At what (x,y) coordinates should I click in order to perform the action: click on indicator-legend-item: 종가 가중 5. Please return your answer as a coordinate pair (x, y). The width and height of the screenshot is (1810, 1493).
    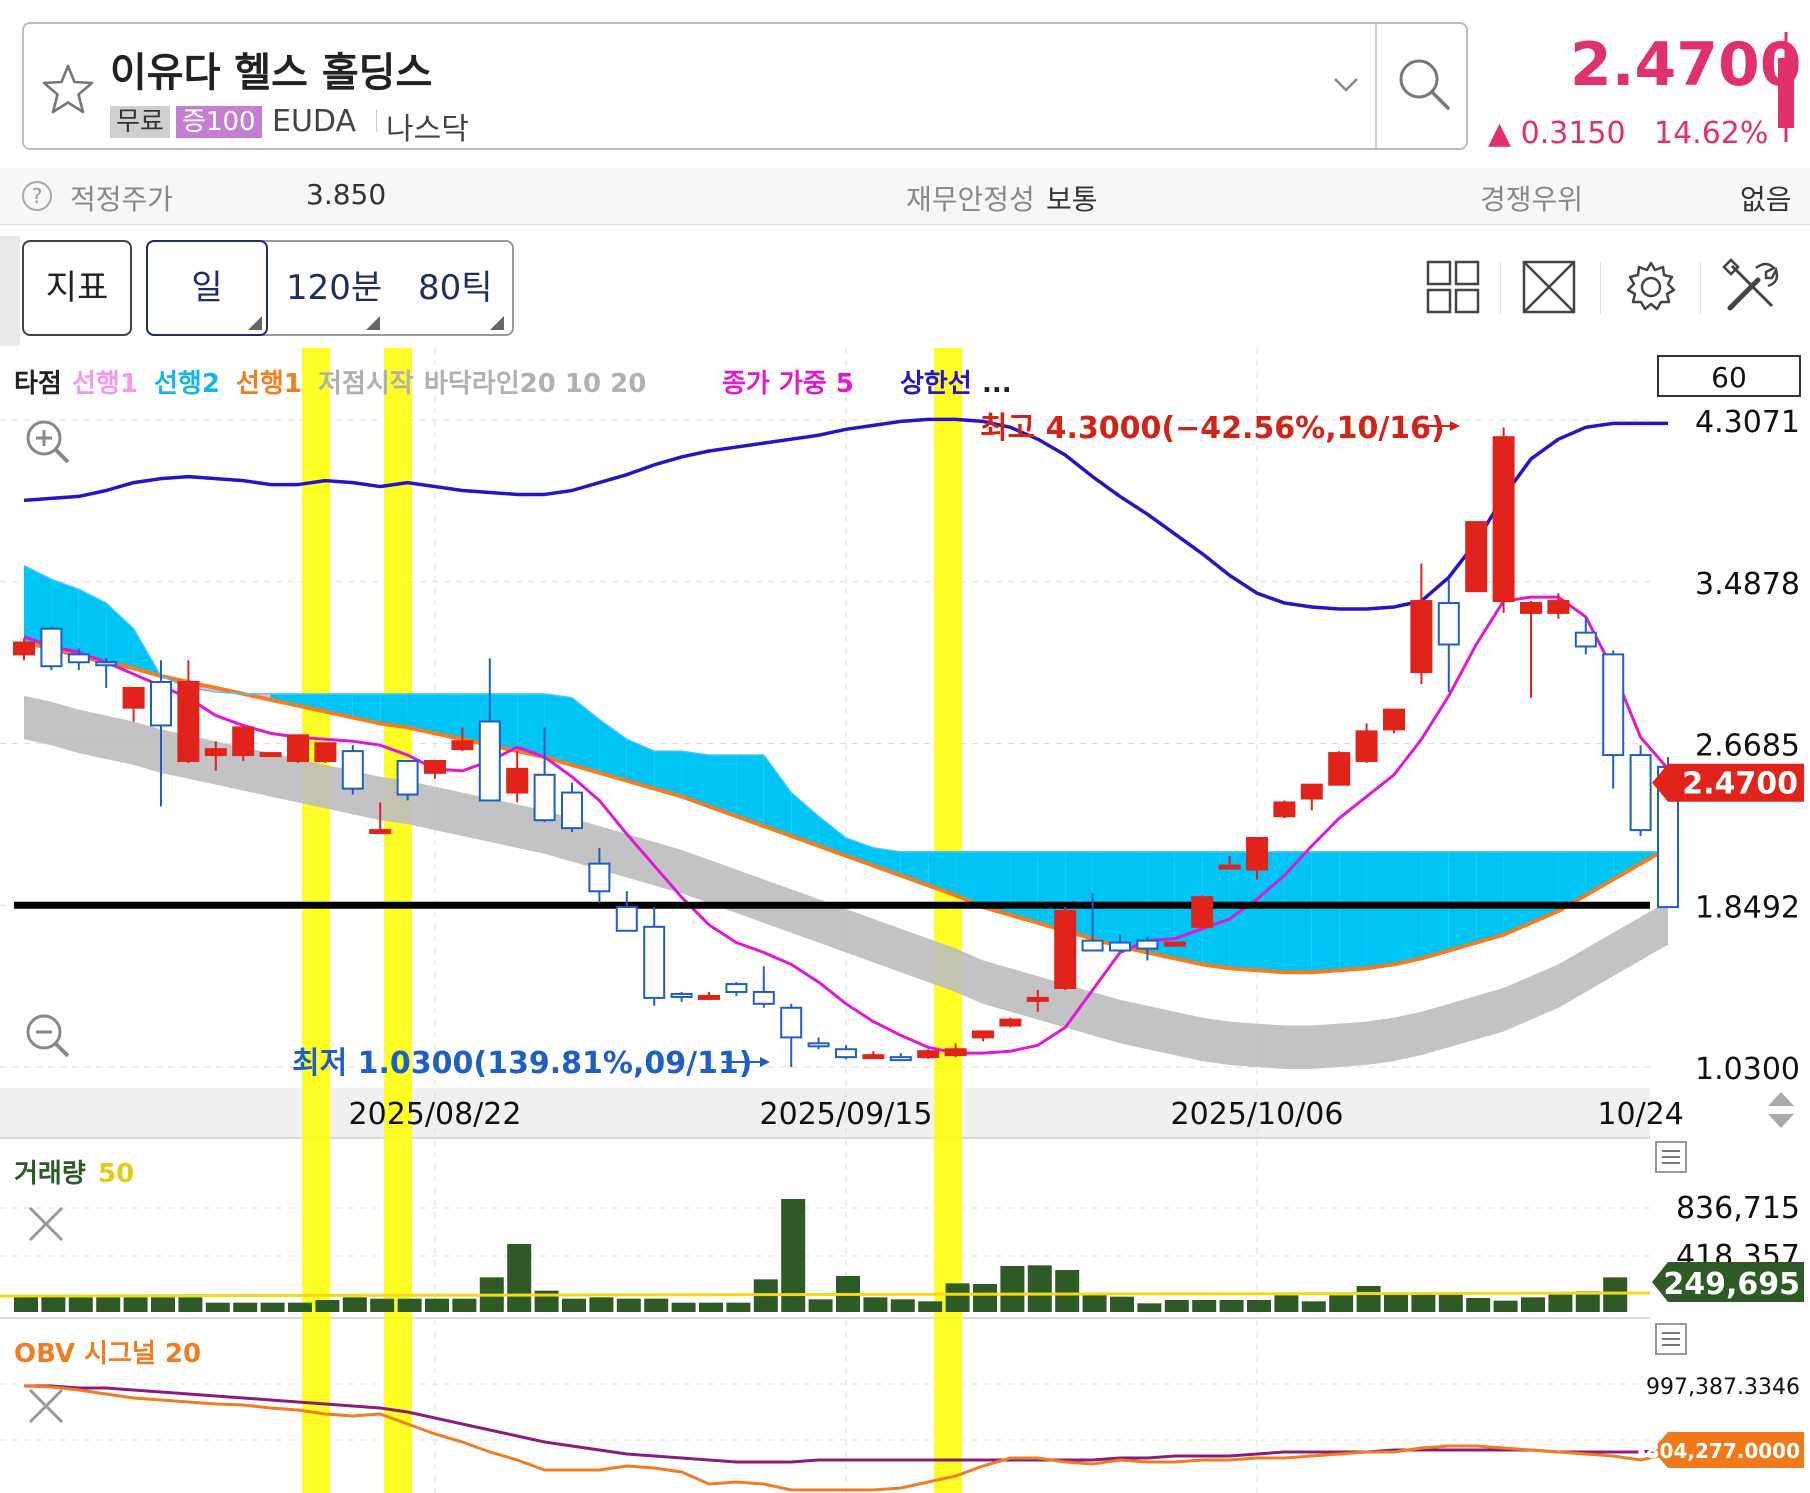
    Looking at the image, I should click on (788, 384).